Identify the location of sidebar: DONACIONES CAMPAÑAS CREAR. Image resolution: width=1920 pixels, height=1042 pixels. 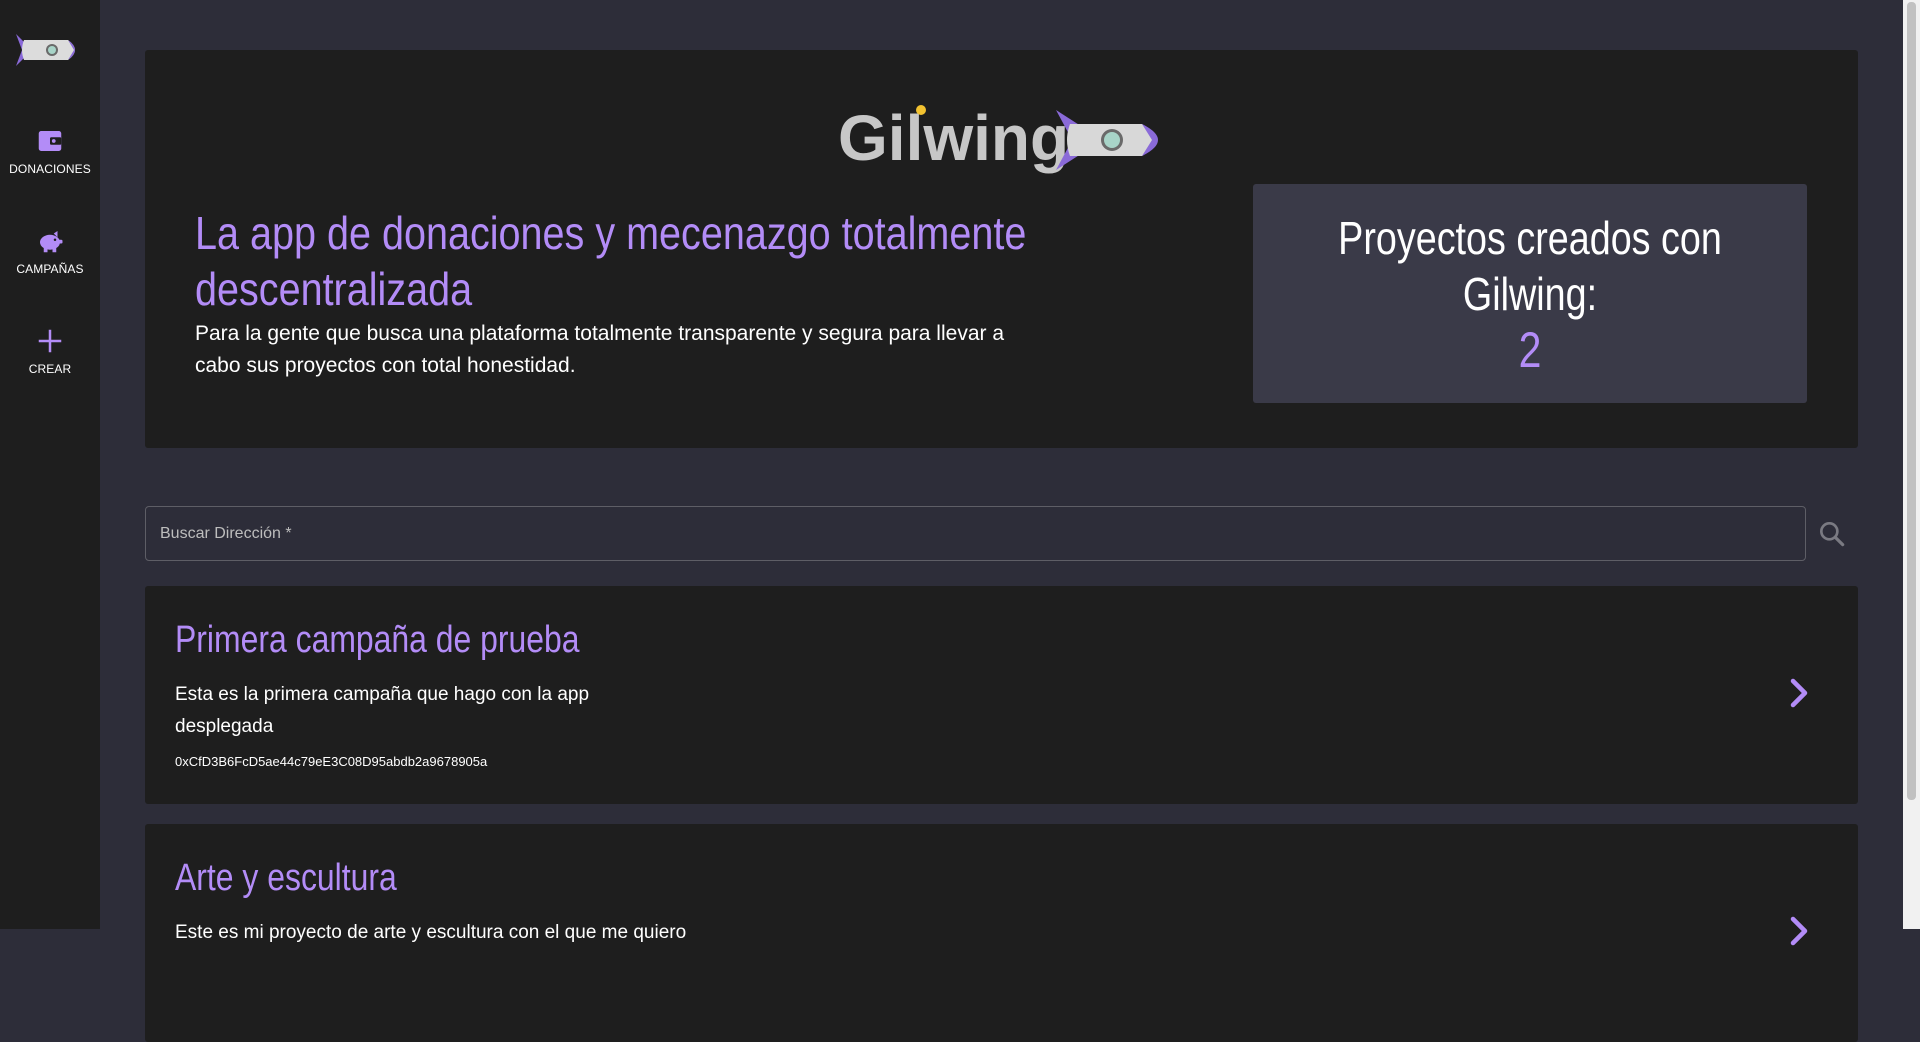
(50, 464).